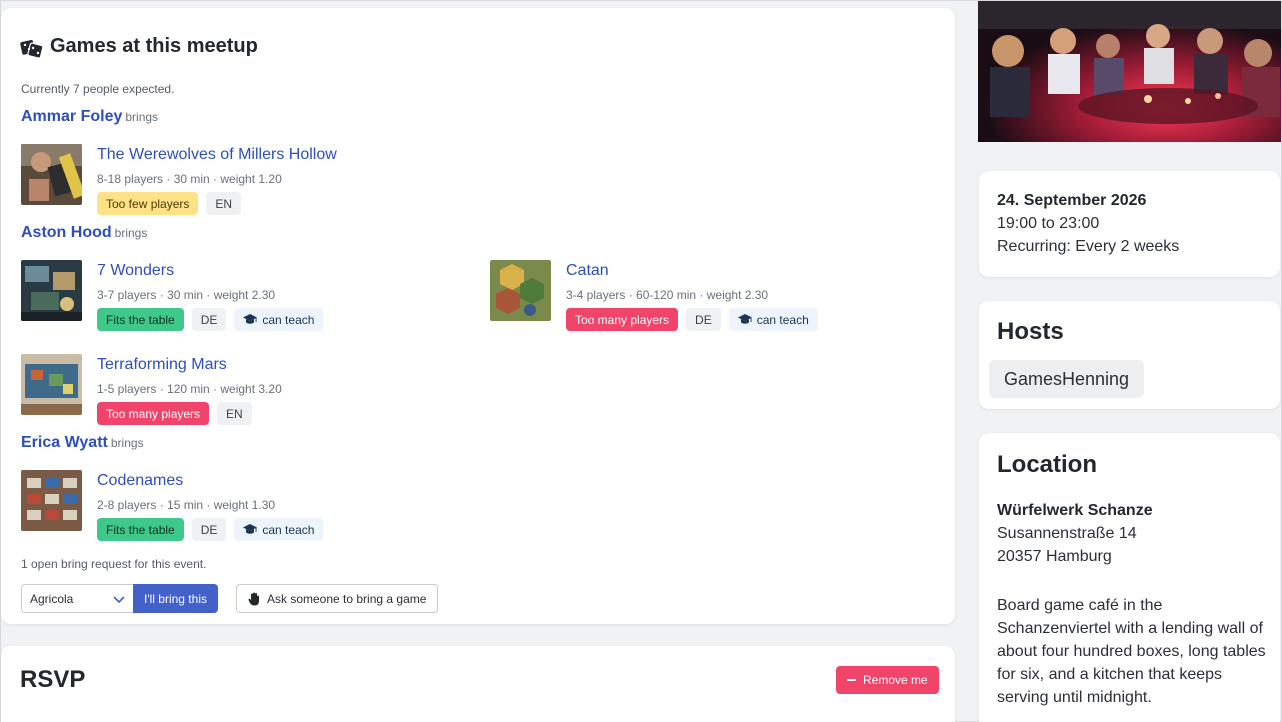  I want to click on remove-me-button: Remove me, so click(887, 680).